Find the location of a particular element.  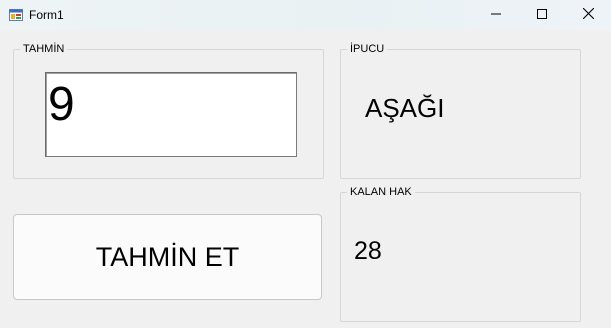

guess-submit-label: TAHMİN ET is located at coordinates (167, 256).